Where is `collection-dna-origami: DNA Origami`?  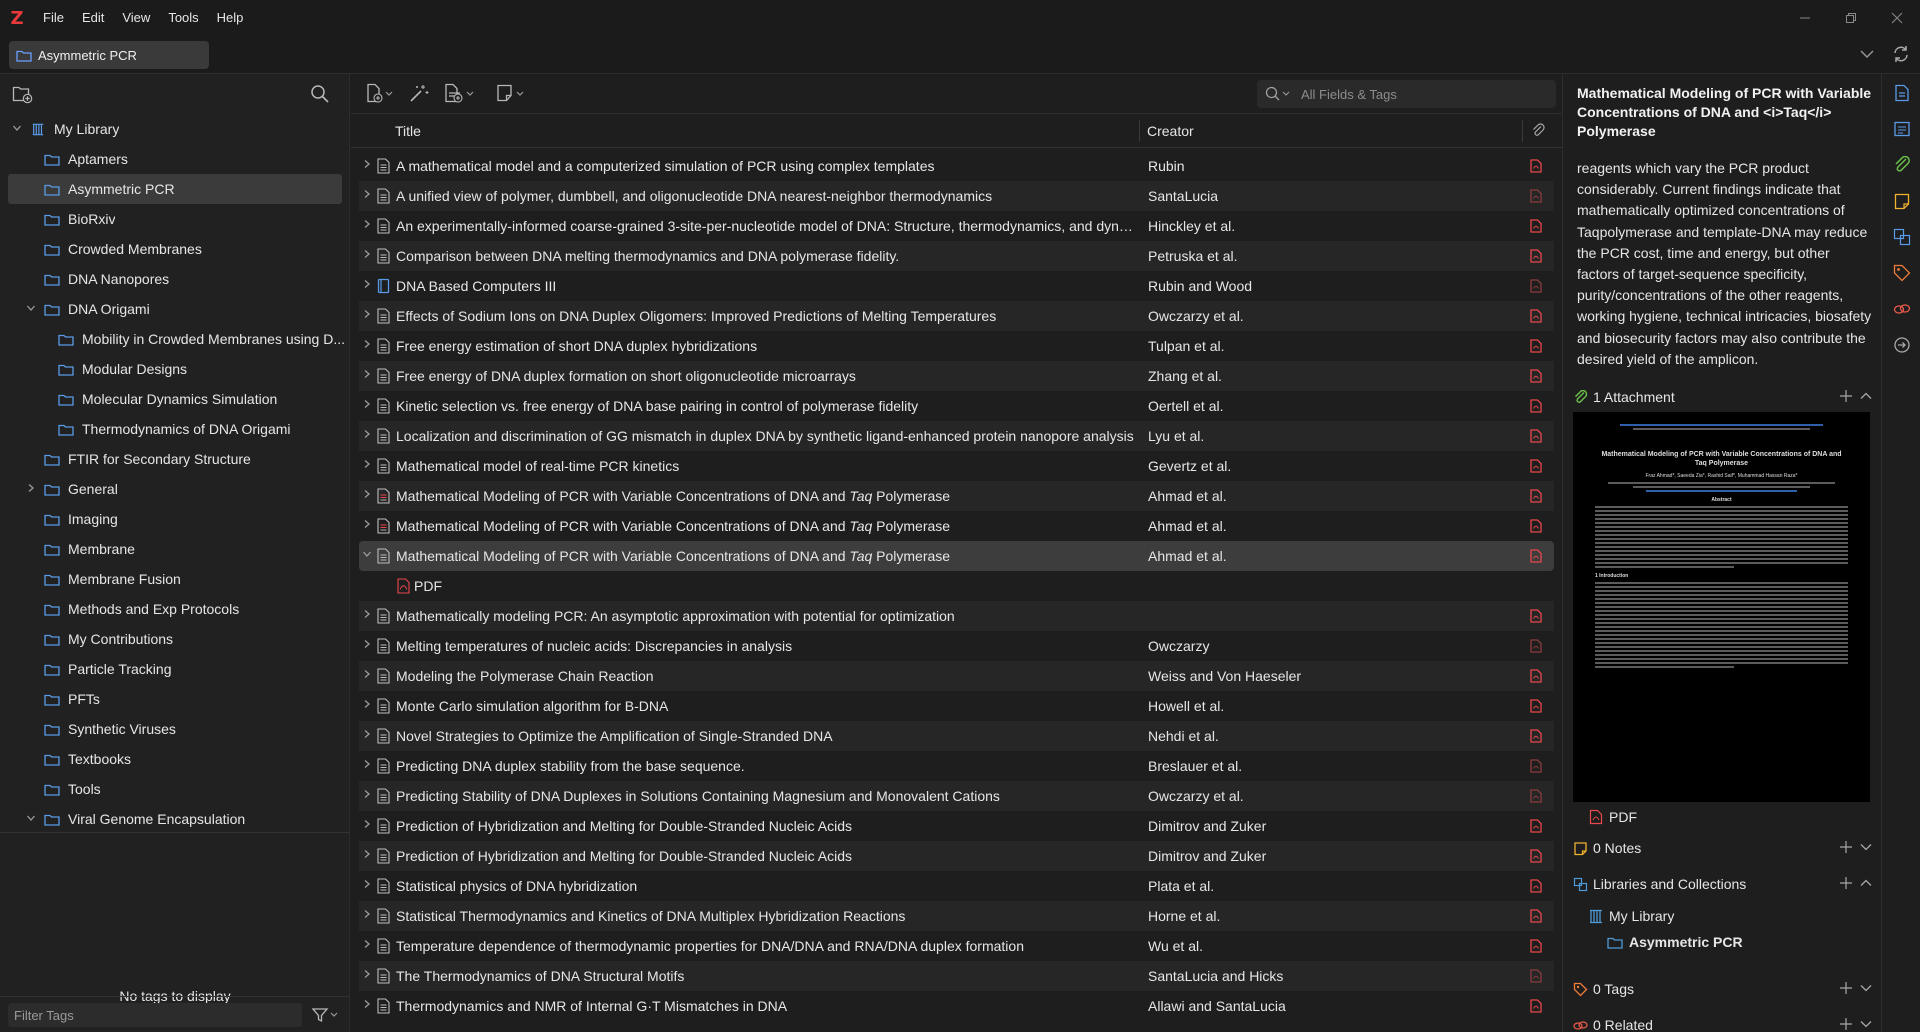 collection-dna-origami: DNA Origami is located at coordinates (175, 309).